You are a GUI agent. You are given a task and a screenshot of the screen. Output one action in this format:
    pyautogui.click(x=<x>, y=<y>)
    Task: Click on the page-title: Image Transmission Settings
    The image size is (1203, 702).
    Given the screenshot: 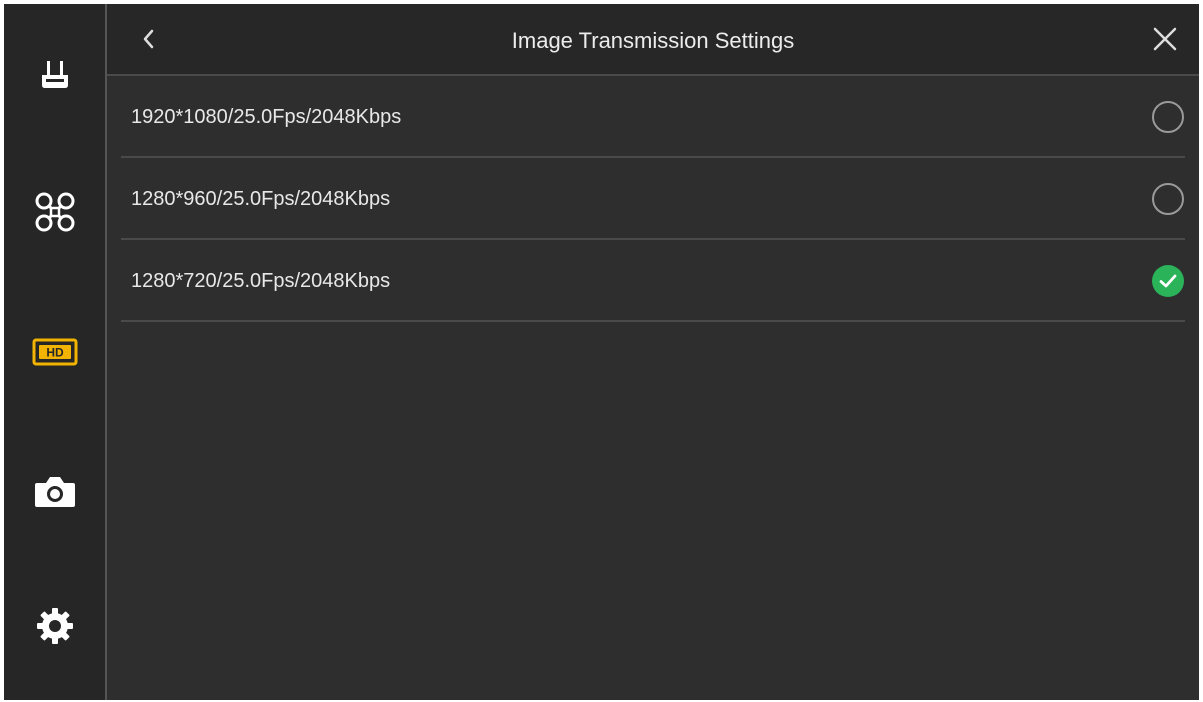 What is the action you would take?
    pyautogui.click(x=653, y=40)
    